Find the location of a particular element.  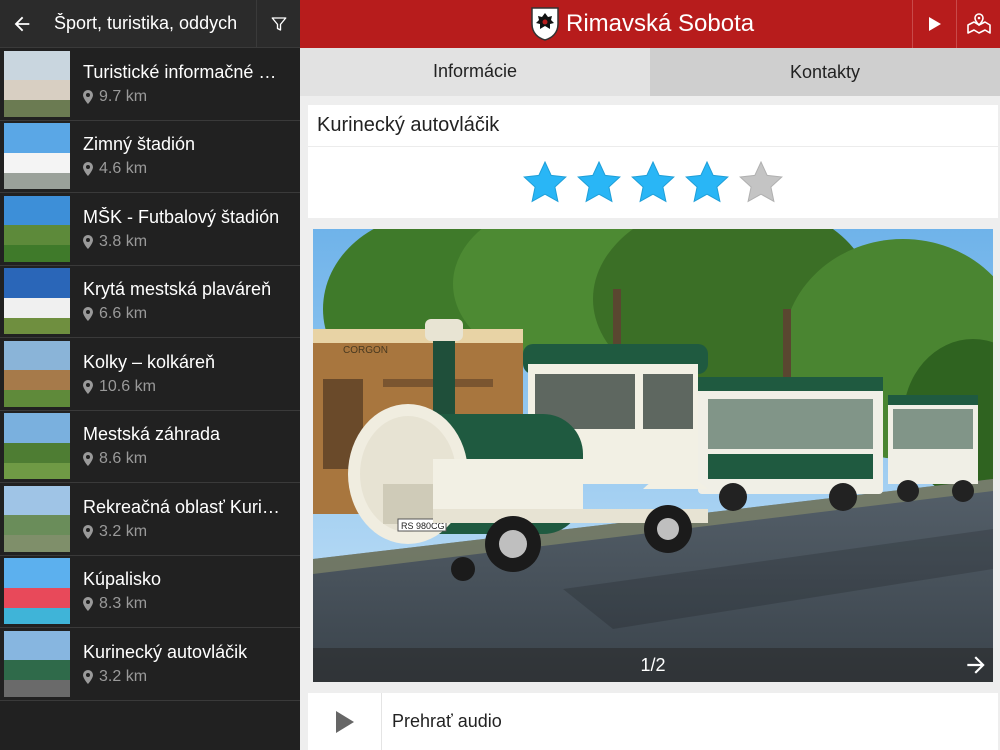

poi-list-item: MŠK - Futbalový štadión 3.8 km is located at coordinates (150, 229).